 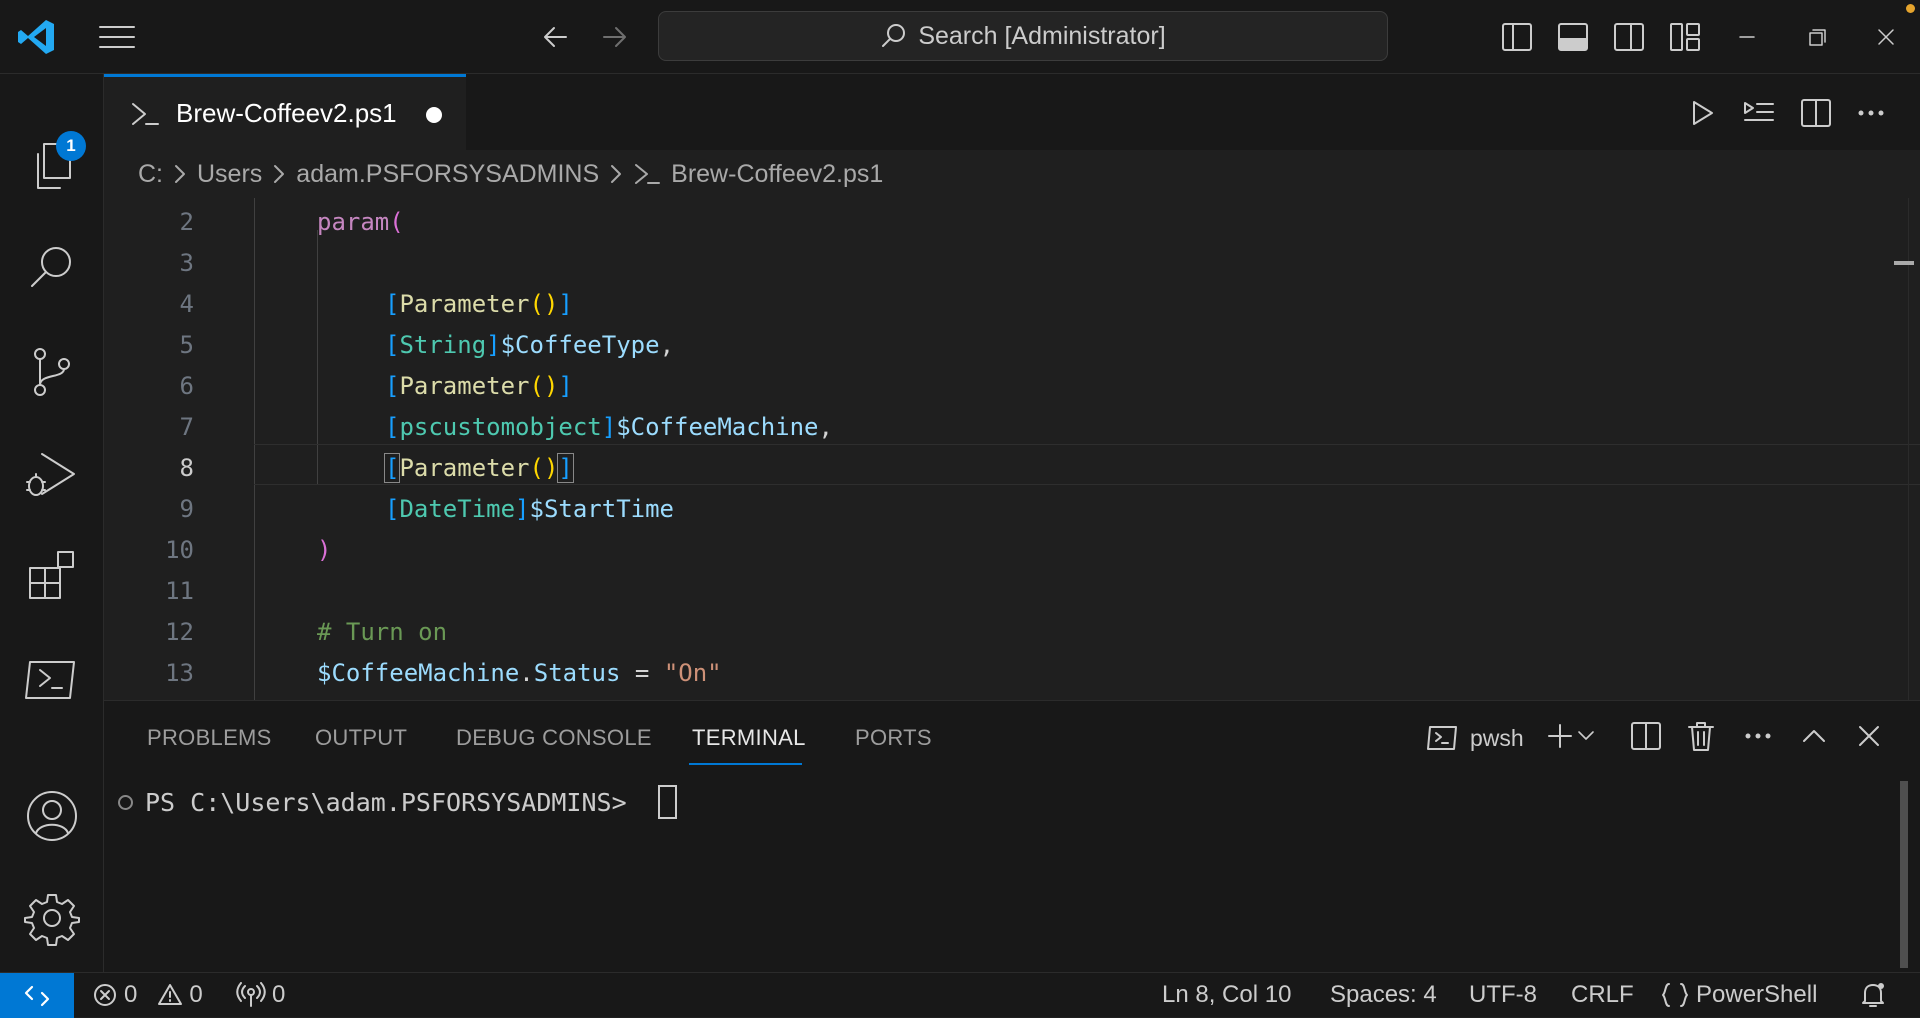 I want to click on braces-icon, so click(x=1675, y=995).